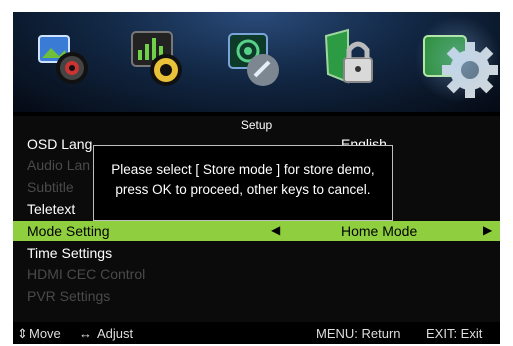 The height and width of the screenshot is (346, 513). Describe the element at coordinates (60, 144) in the screenshot. I see `menu-item-label: OSD Lang` at that location.